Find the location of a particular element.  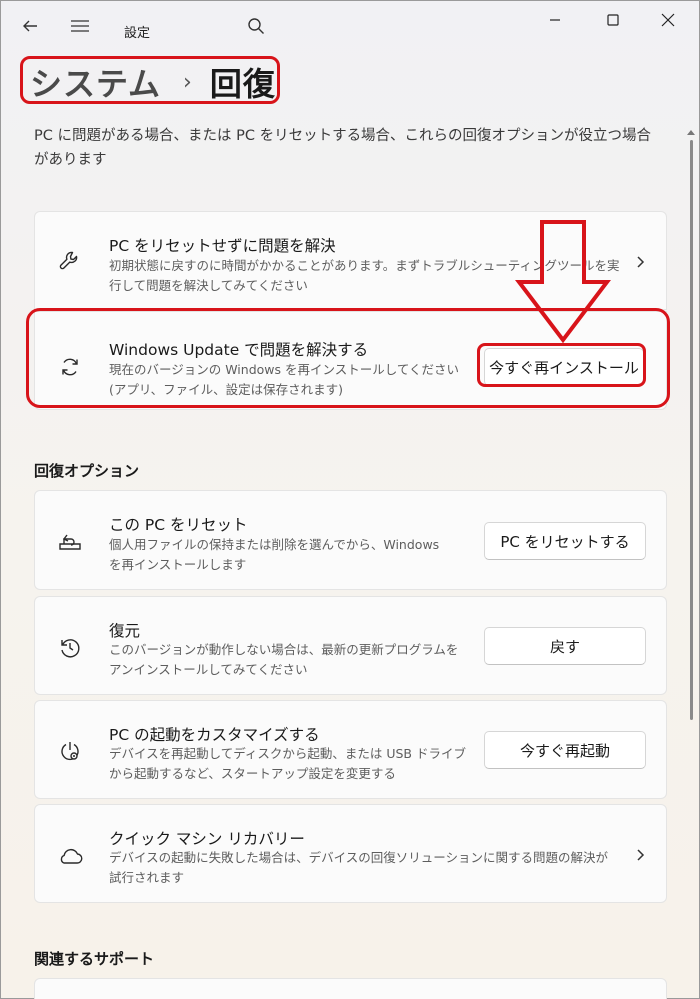

close-icon is located at coordinates (668, 20).